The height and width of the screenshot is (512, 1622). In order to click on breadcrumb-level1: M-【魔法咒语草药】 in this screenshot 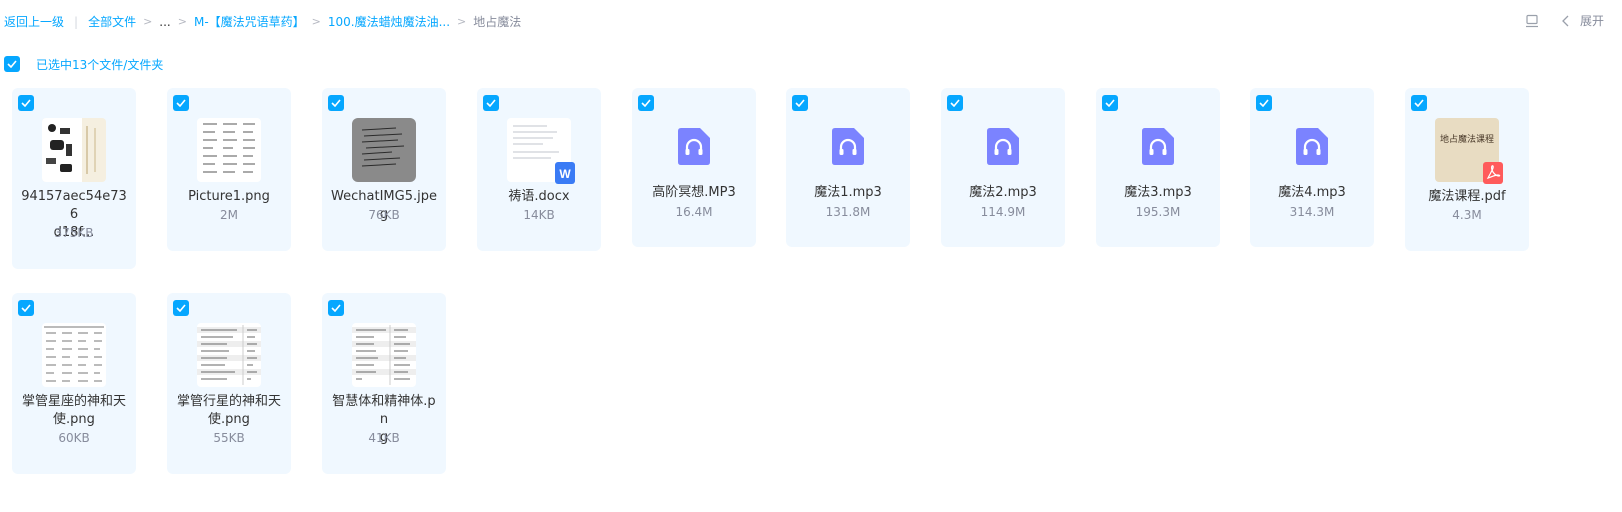, I will do `click(249, 22)`.